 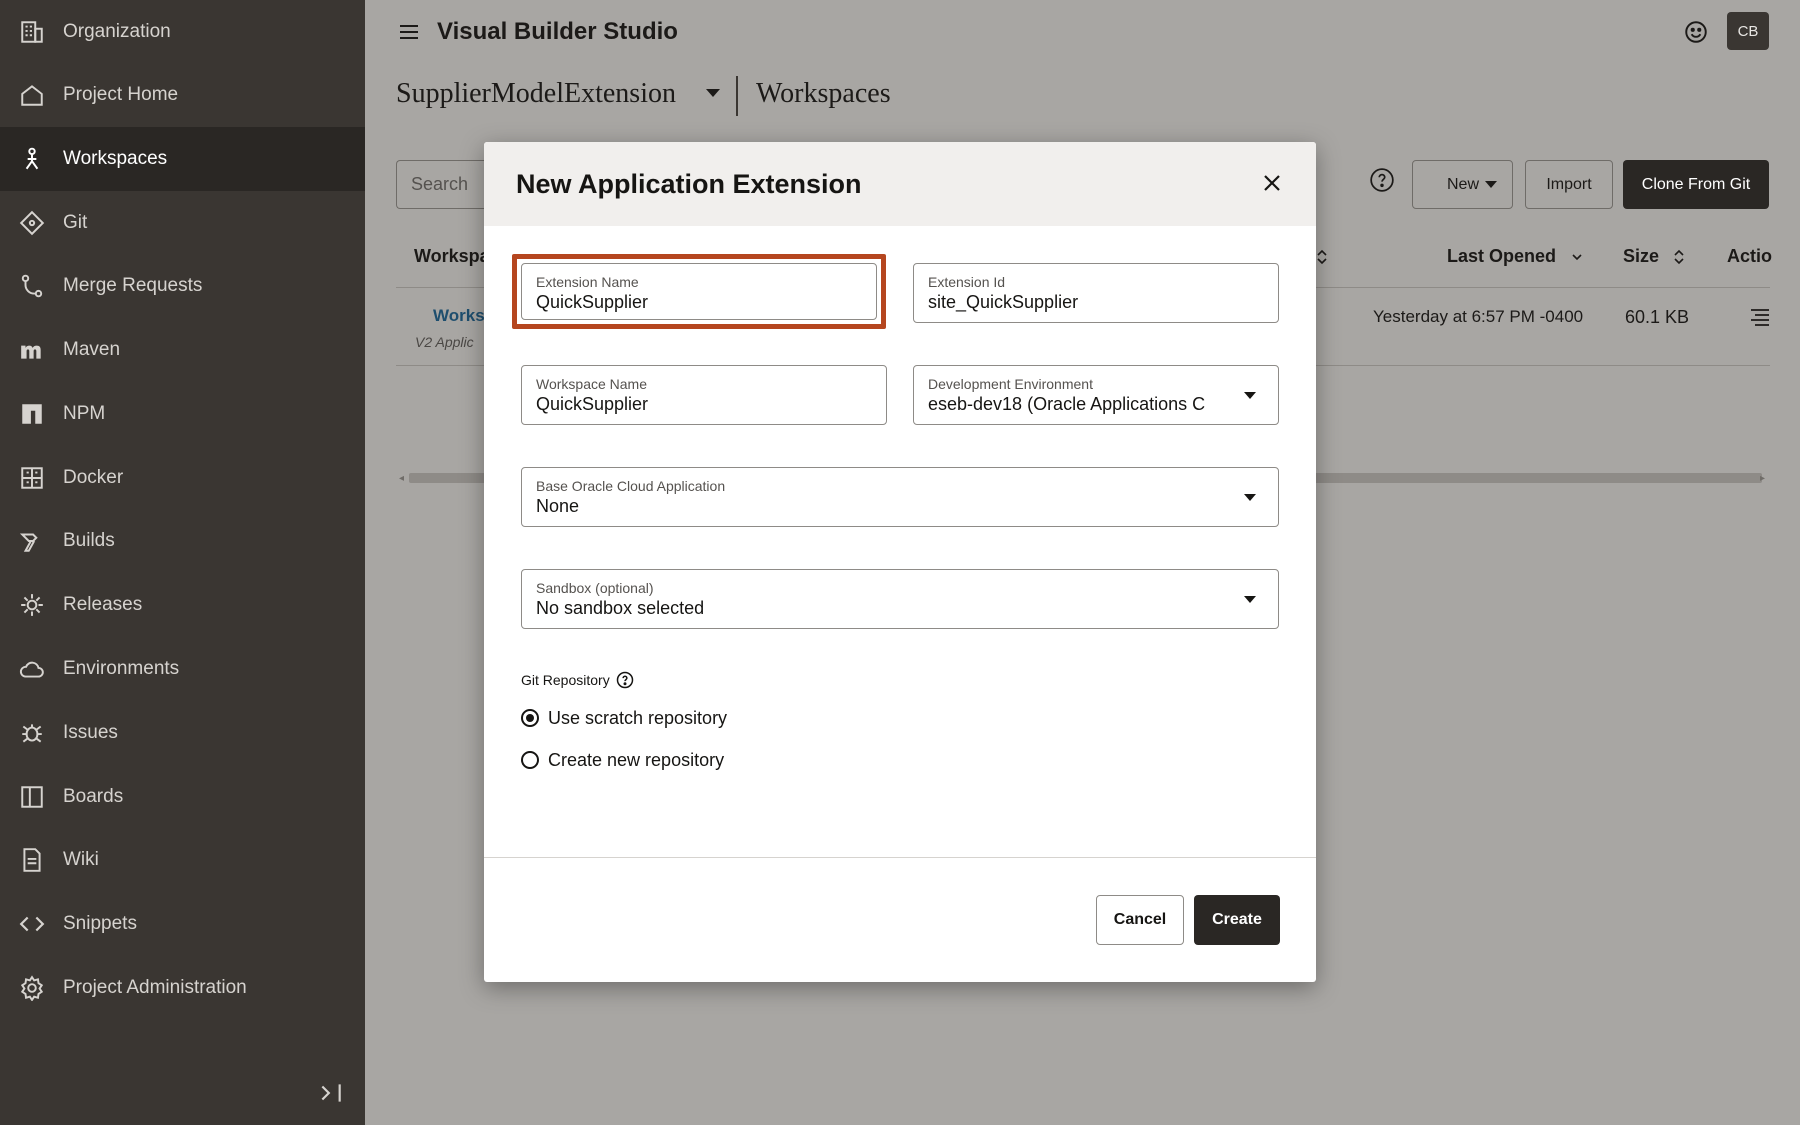 I want to click on sandbox-select: Sandbox (optional) No sandbox selected, so click(x=900, y=599).